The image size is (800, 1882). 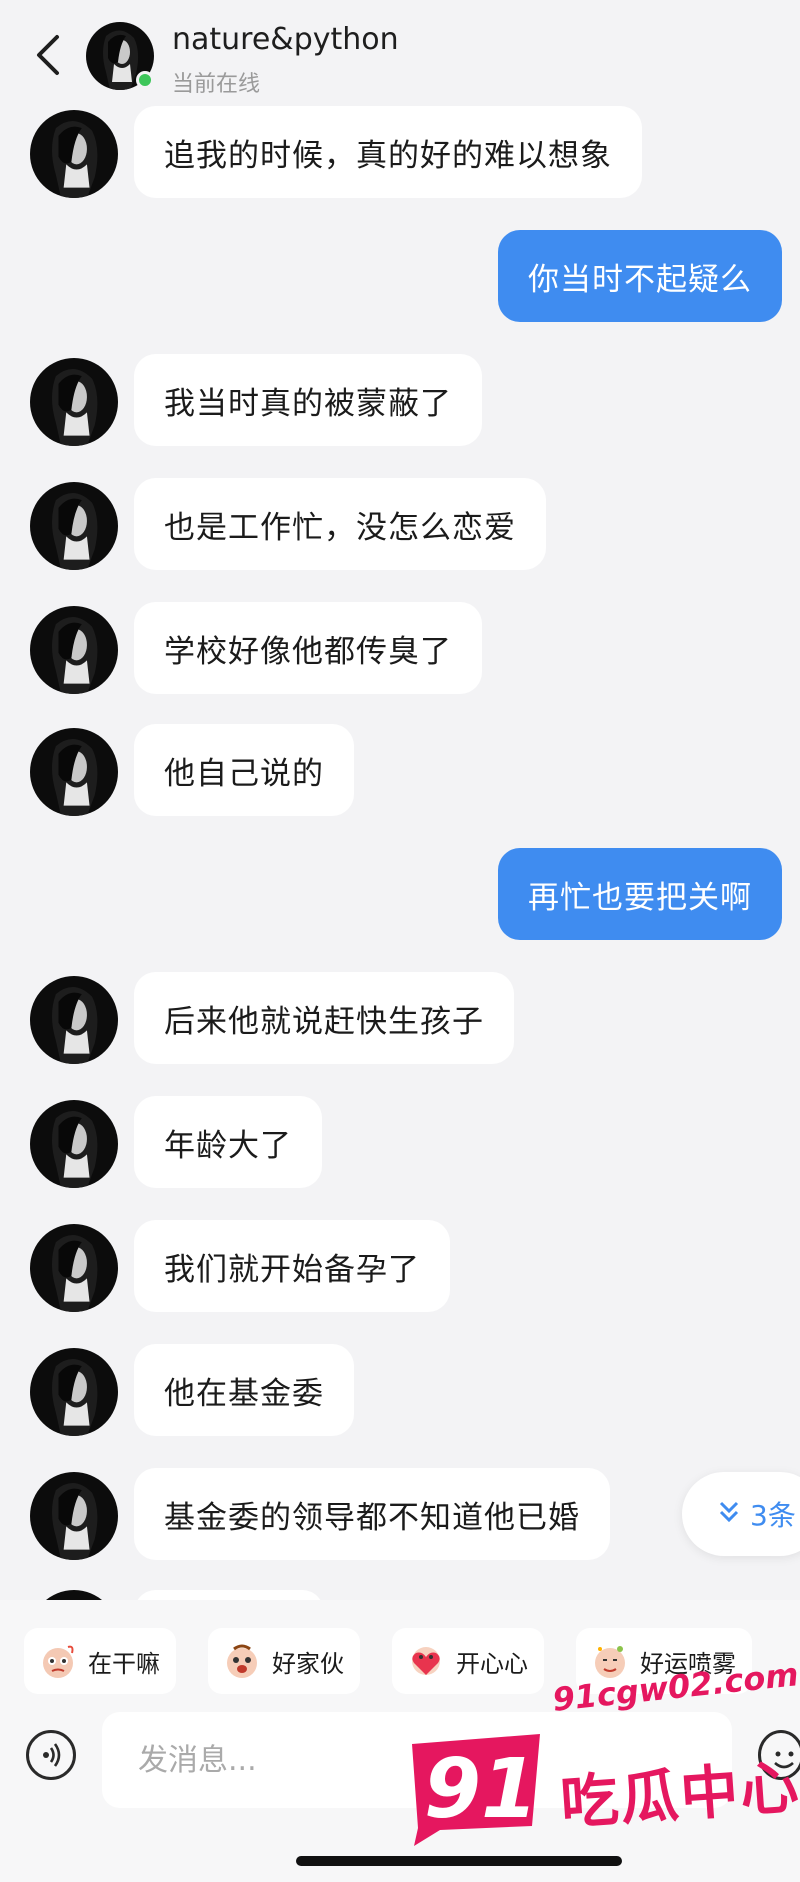 I want to click on chat-header: nature&python 当前在线, so click(x=400, y=52).